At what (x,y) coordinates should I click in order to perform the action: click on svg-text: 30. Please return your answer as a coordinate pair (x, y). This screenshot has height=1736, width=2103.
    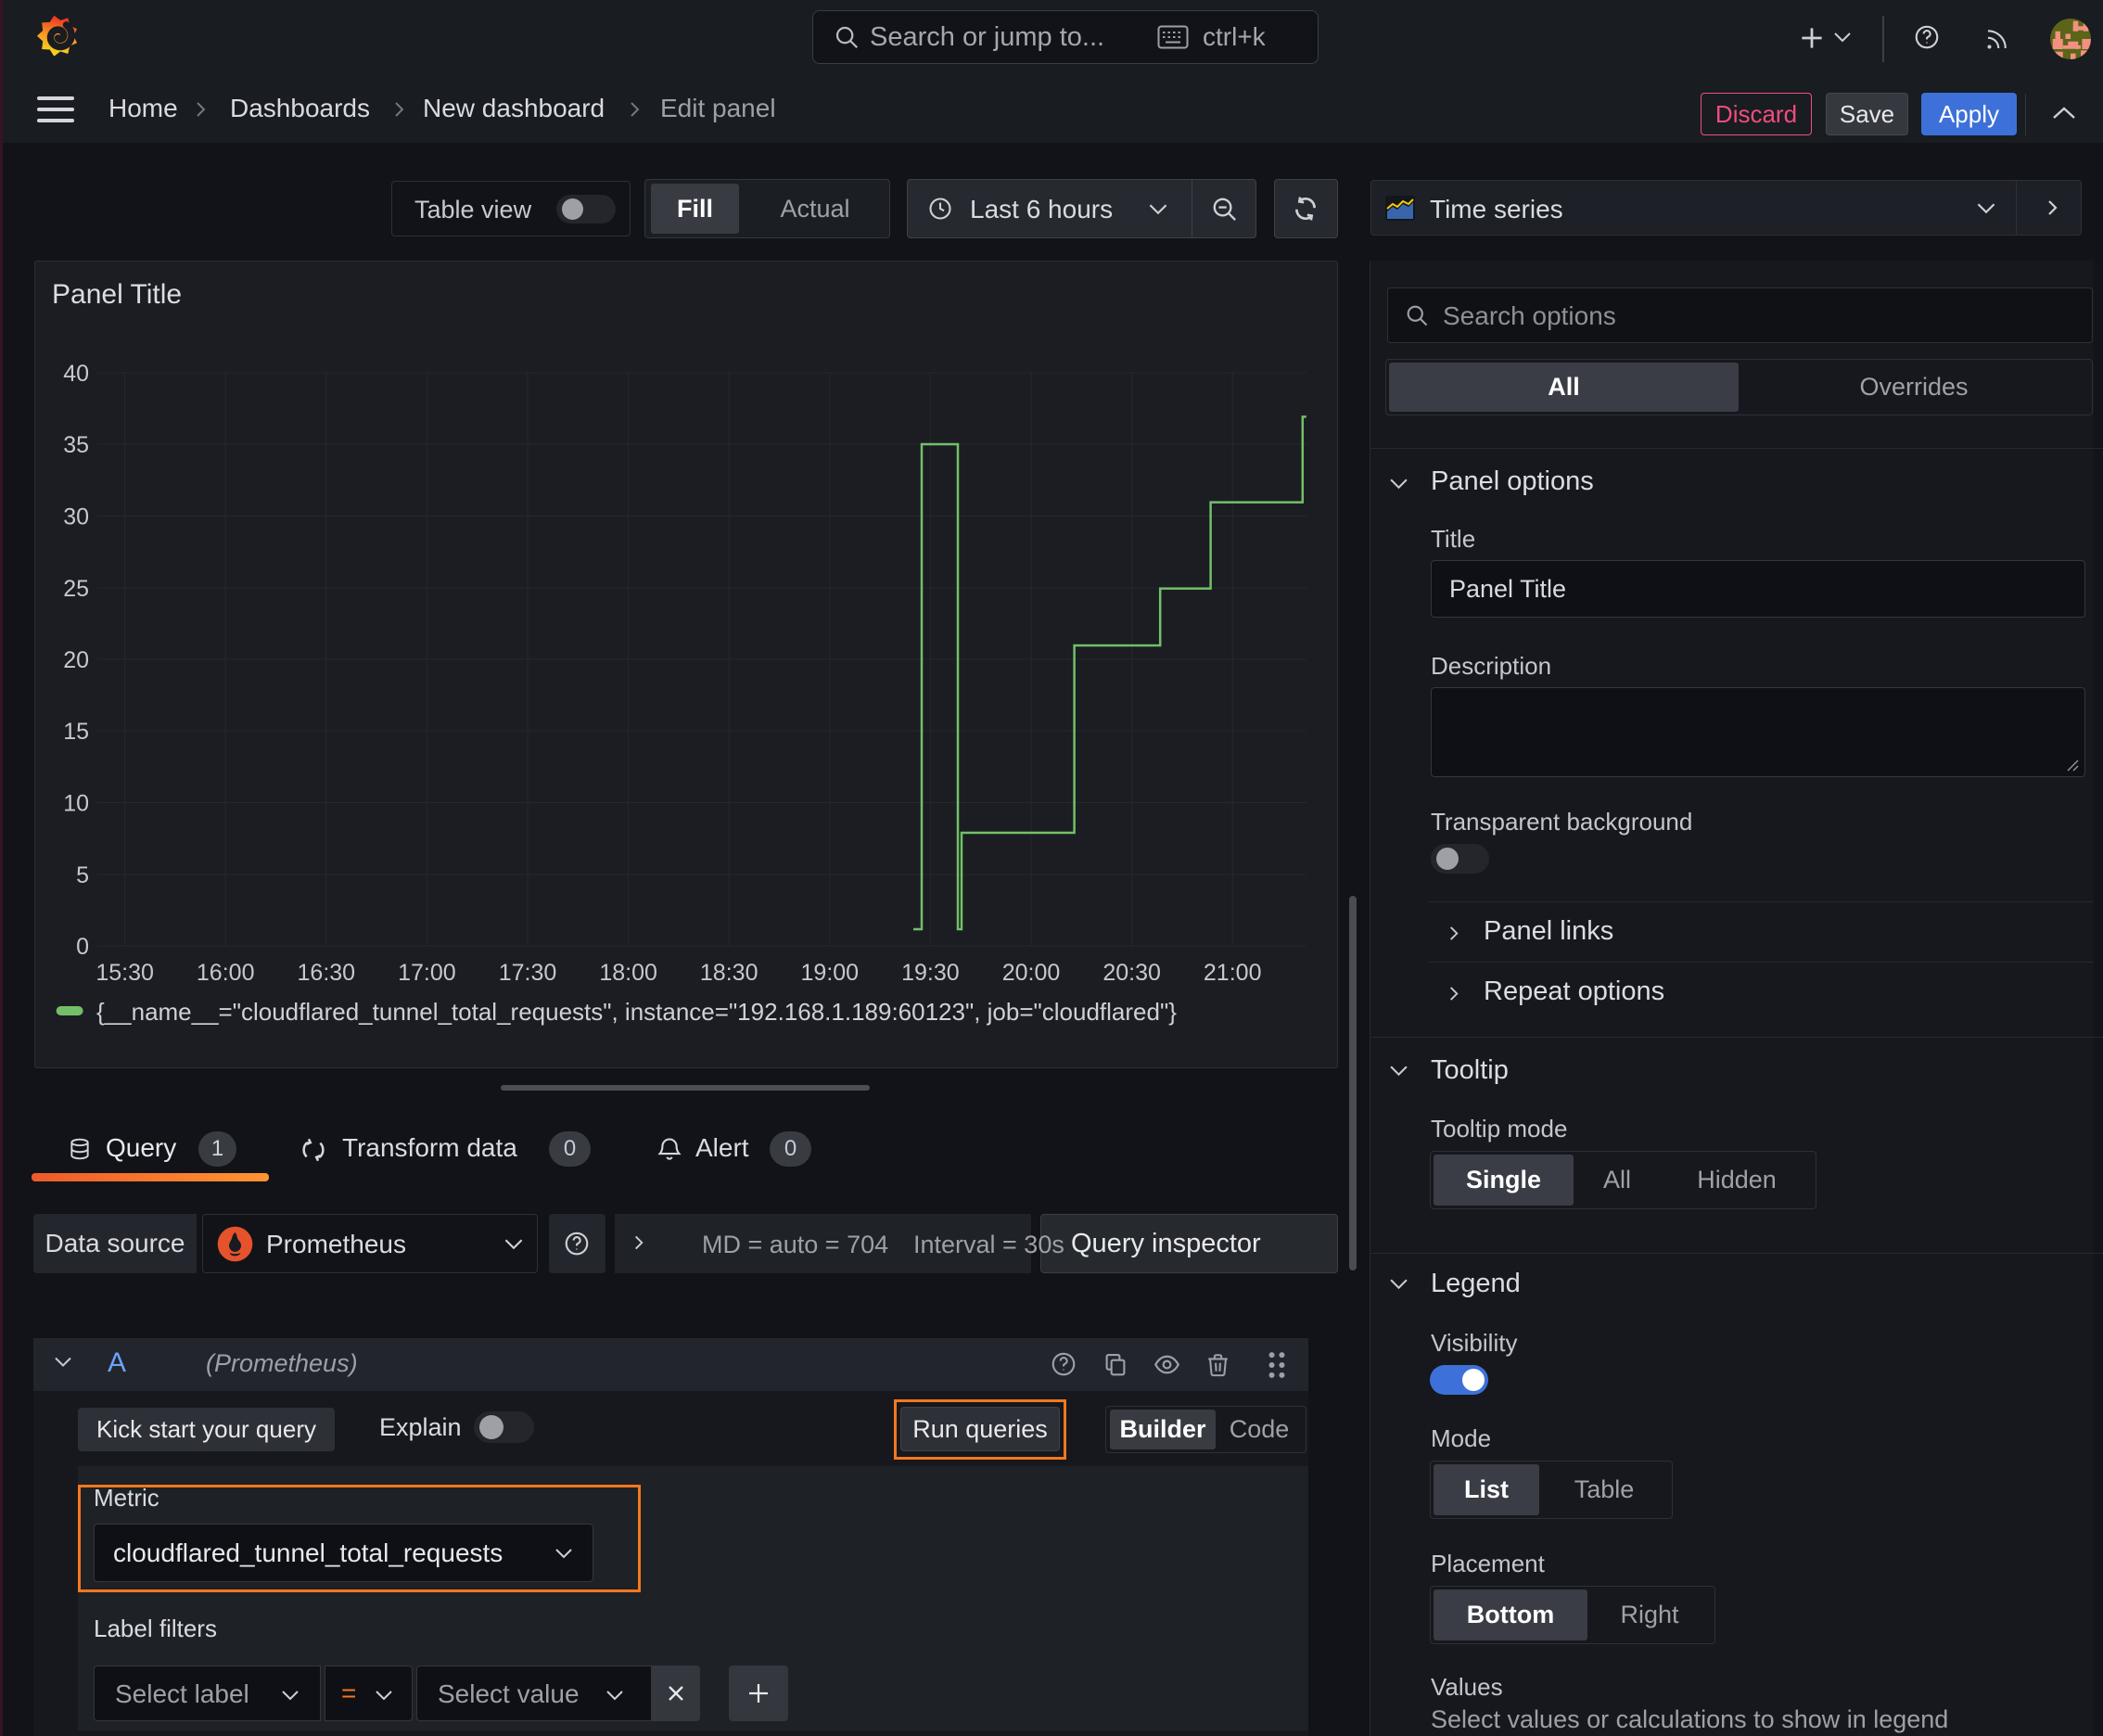
    Looking at the image, I should click on (76, 517).